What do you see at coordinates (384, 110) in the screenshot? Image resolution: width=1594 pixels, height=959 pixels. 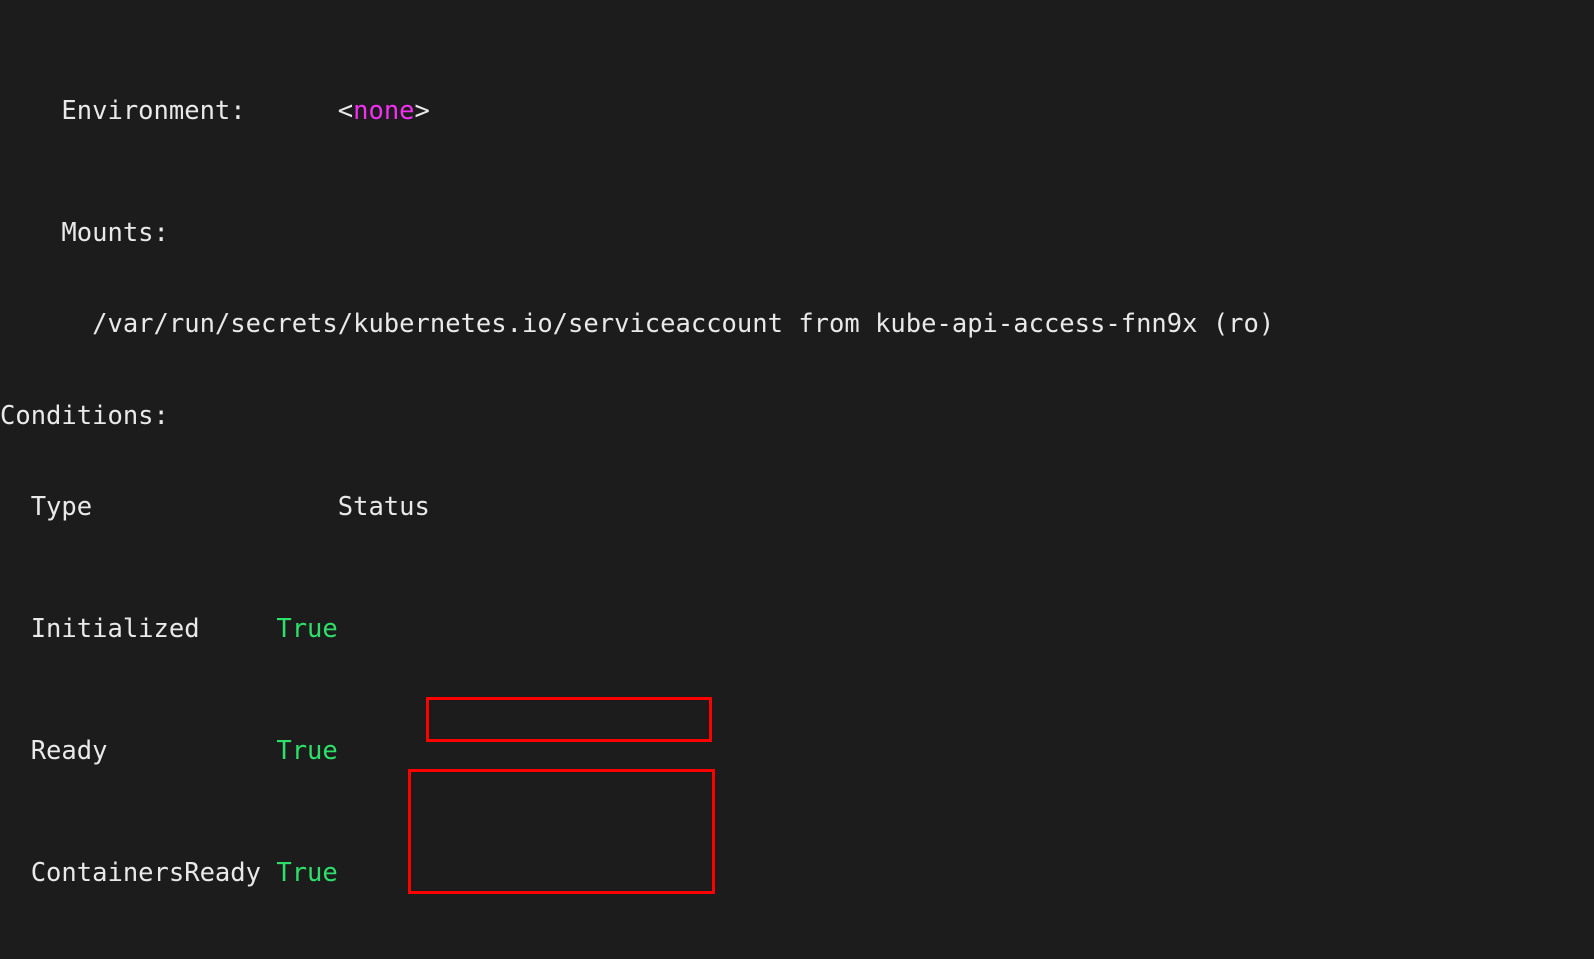 I see `environment-none-value: none` at bounding box center [384, 110].